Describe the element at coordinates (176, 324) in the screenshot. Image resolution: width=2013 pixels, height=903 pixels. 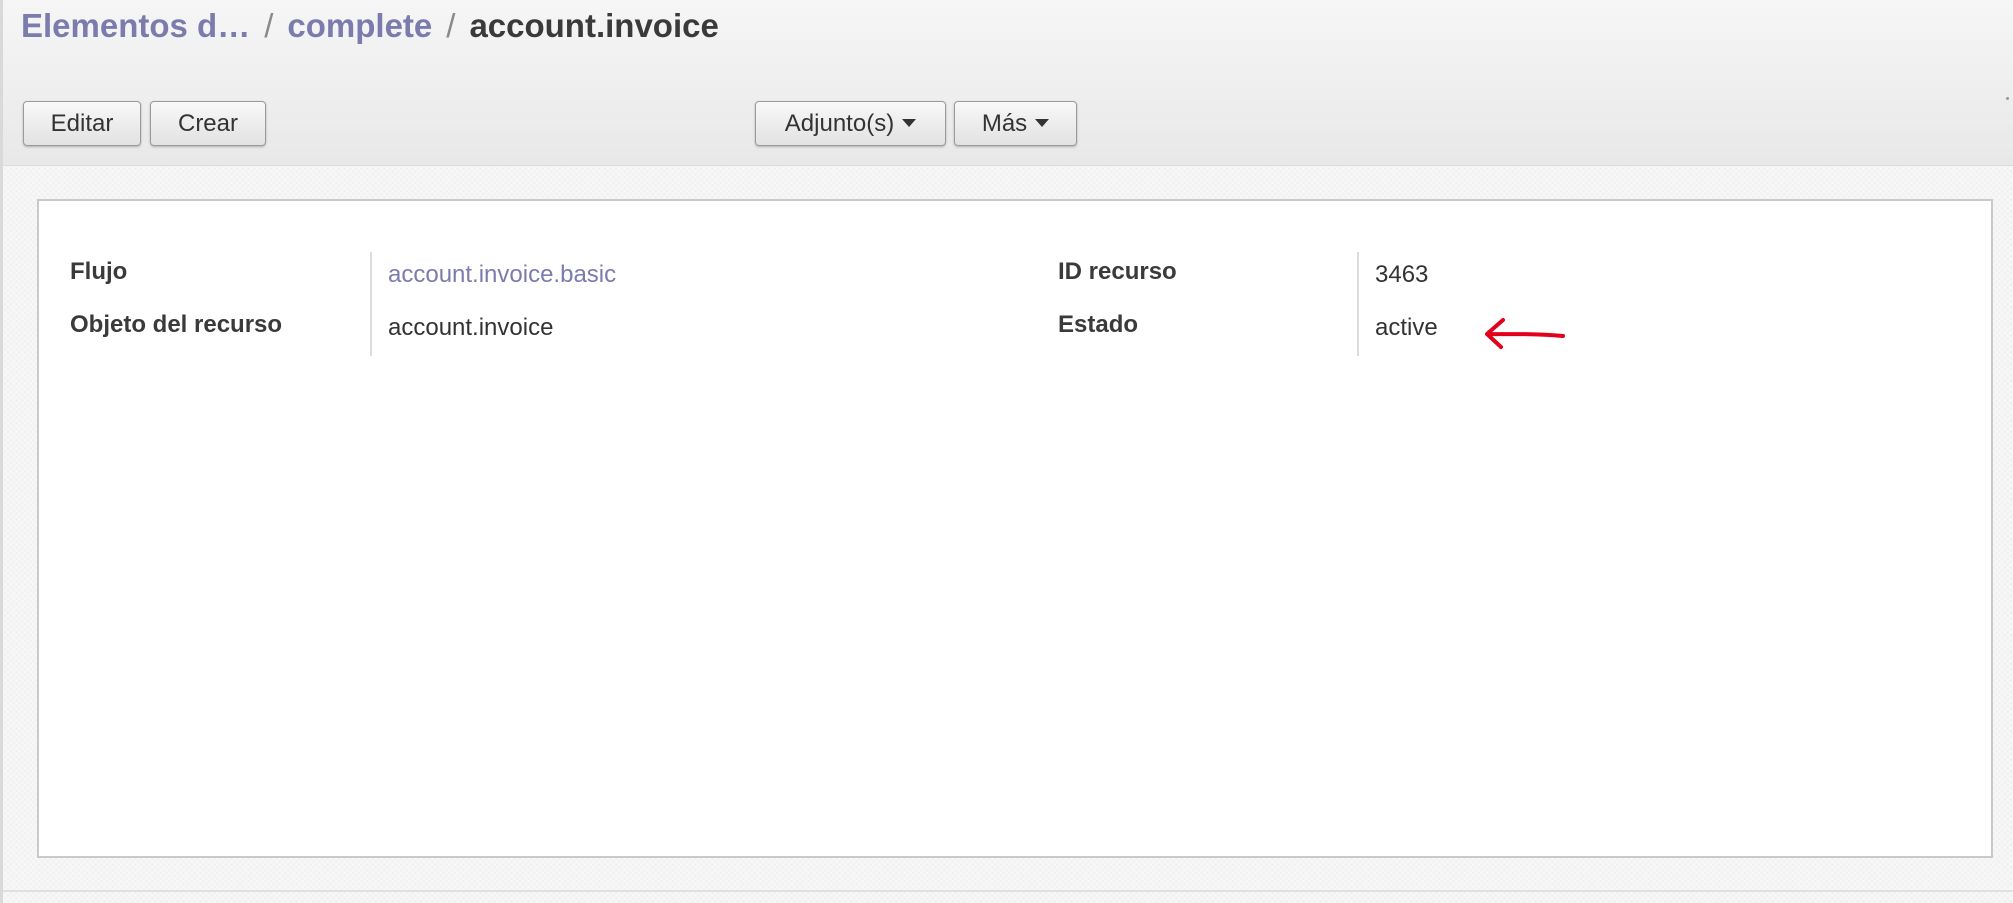
I see `resource-object-label: Objeto del recurso` at that location.